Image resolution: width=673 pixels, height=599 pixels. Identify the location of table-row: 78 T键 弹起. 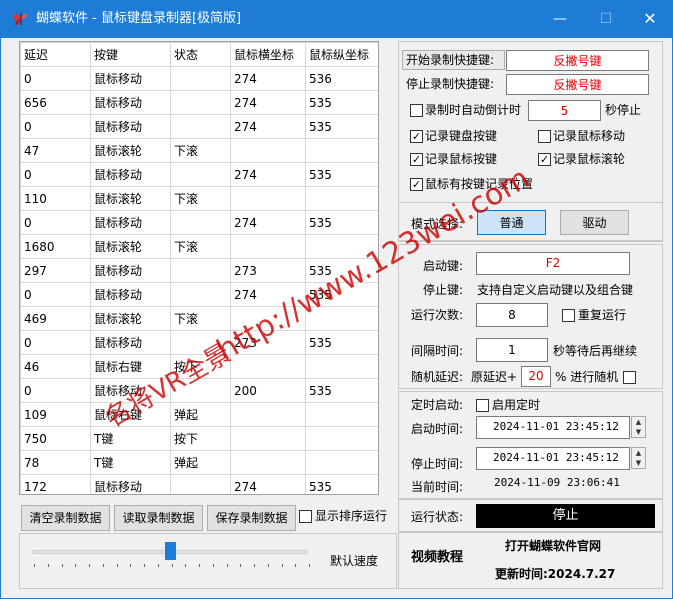
(199, 462).